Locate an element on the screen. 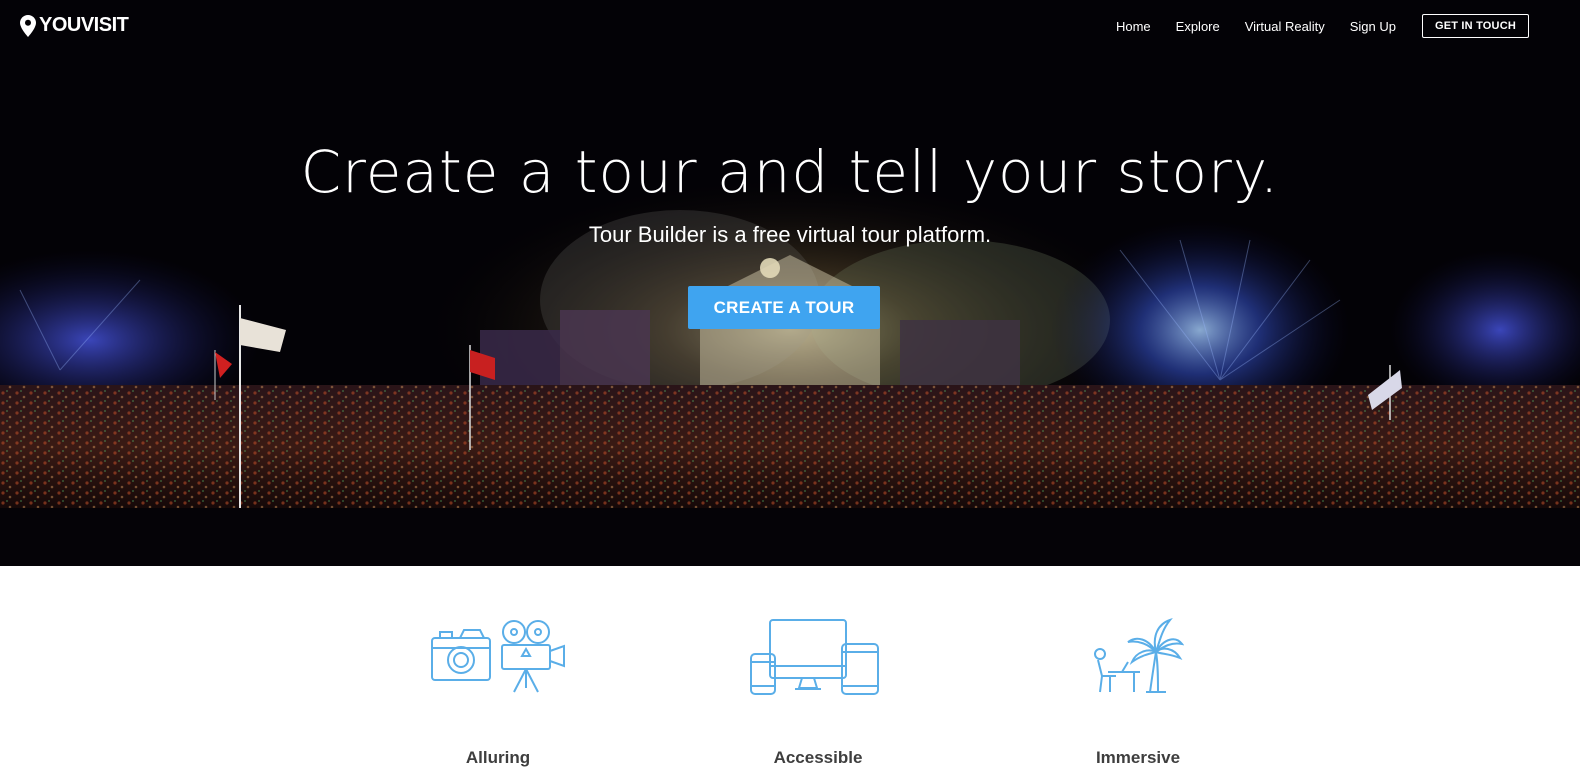 The width and height of the screenshot is (1580, 784). person-at-desk-with-palm-tree-icon is located at coordinates (1139, 655).